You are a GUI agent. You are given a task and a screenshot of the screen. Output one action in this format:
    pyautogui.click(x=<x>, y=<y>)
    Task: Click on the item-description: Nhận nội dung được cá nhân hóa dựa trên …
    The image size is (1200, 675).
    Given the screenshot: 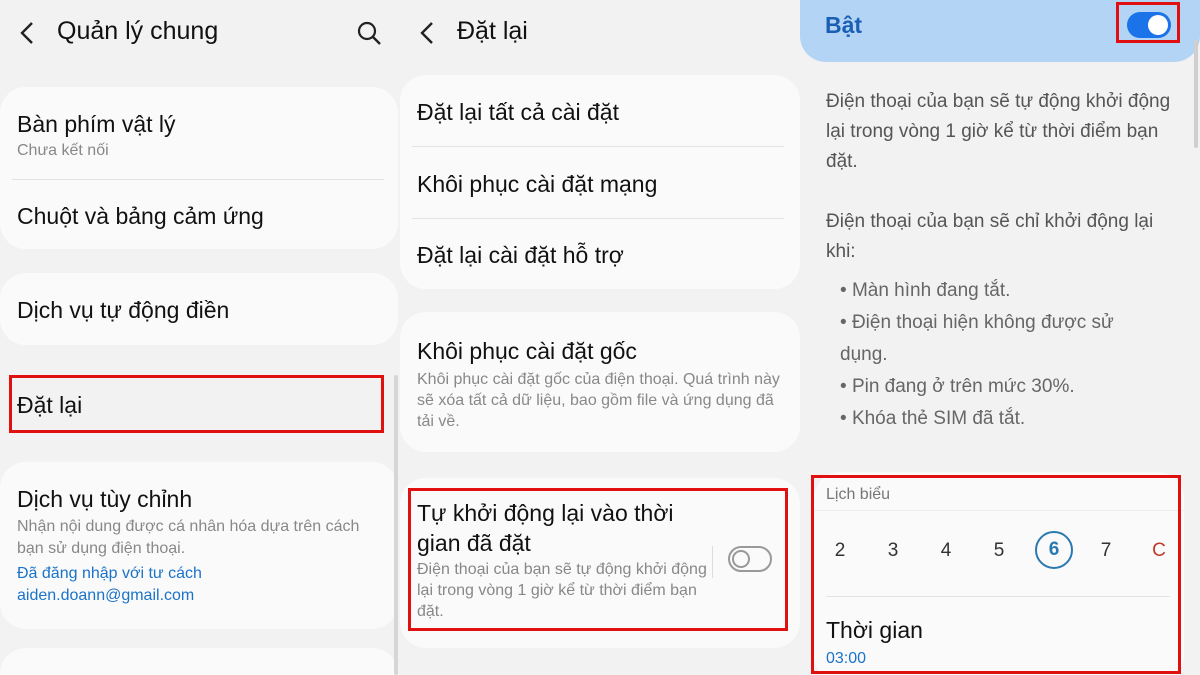 What is the action you would take?
    pyautogui.click(x=188, y=537)
    